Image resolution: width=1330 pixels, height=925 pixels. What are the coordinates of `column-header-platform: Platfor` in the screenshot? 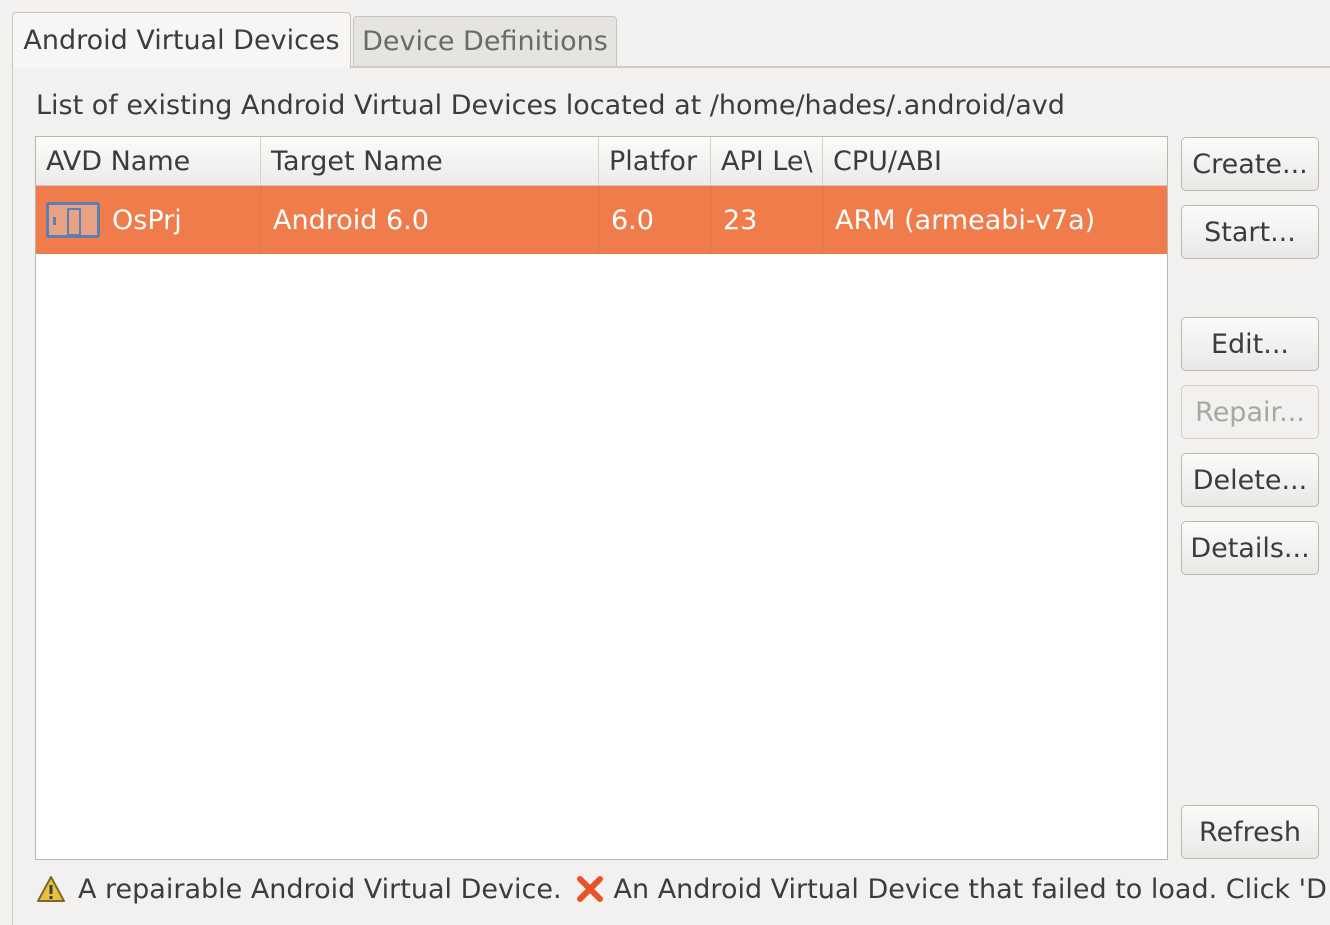 It's located at (655, 161).